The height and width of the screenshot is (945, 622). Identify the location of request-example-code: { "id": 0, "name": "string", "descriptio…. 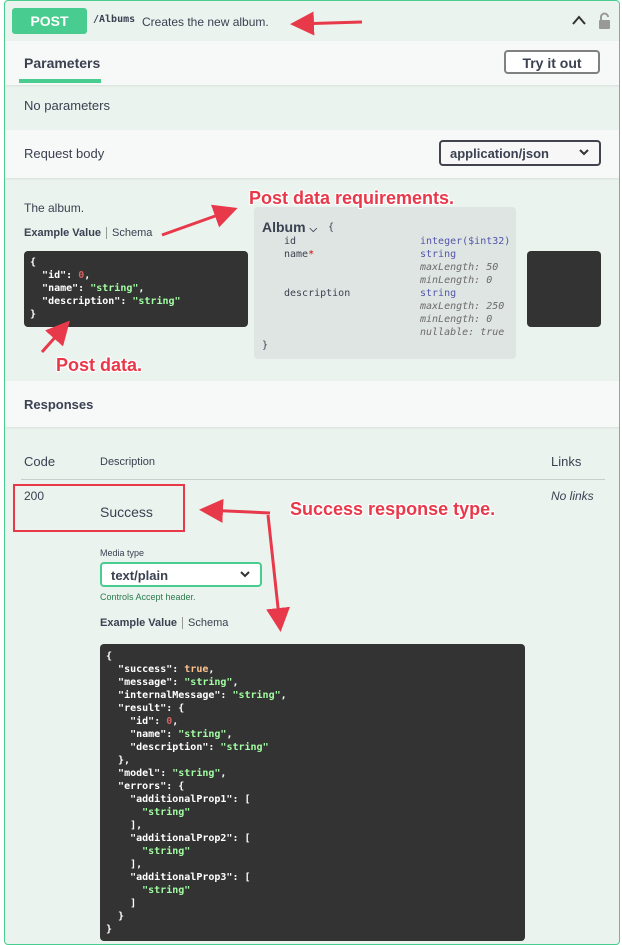
(136, 289).